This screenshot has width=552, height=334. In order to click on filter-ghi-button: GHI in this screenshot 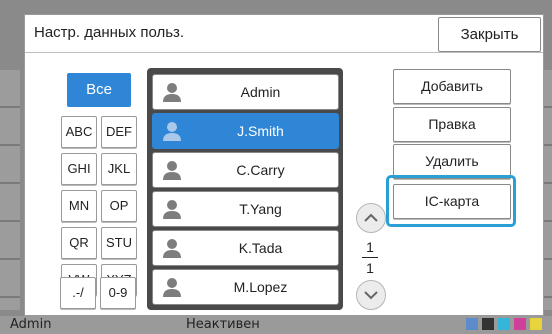, I will do `click(79, 169)`.